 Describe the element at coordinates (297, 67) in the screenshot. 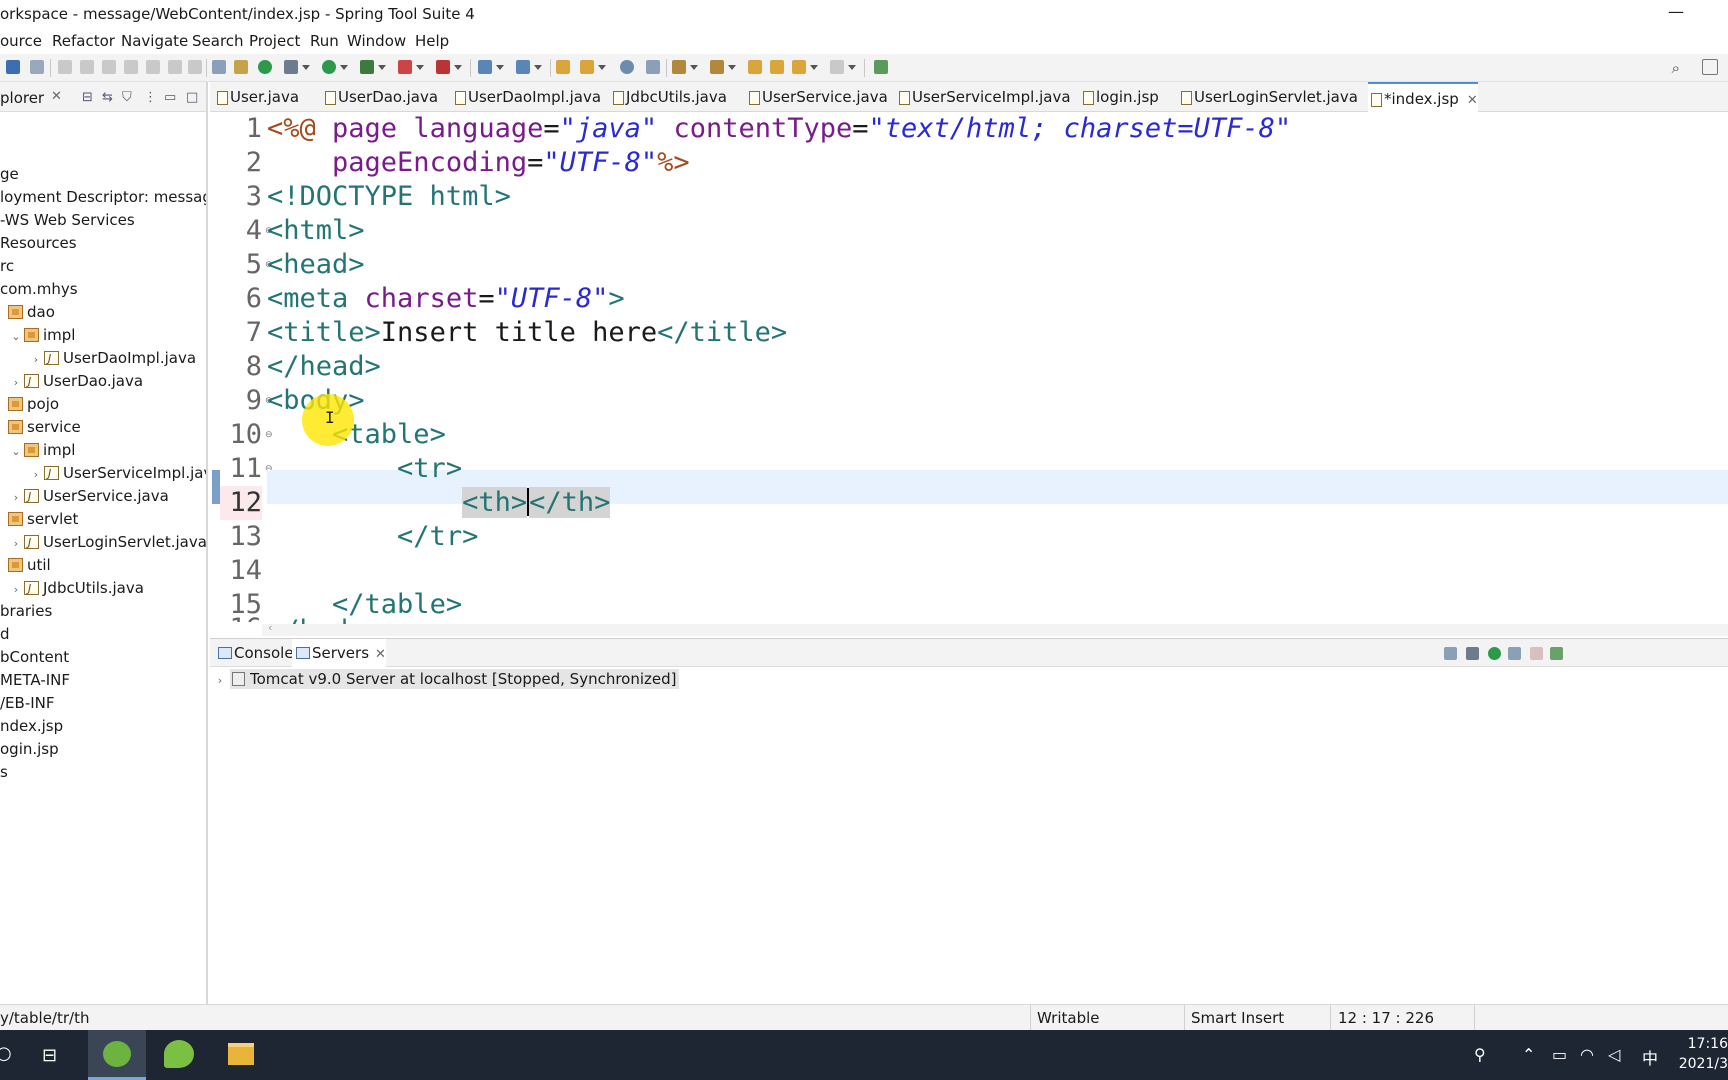

I see `debug-icon` at that location.